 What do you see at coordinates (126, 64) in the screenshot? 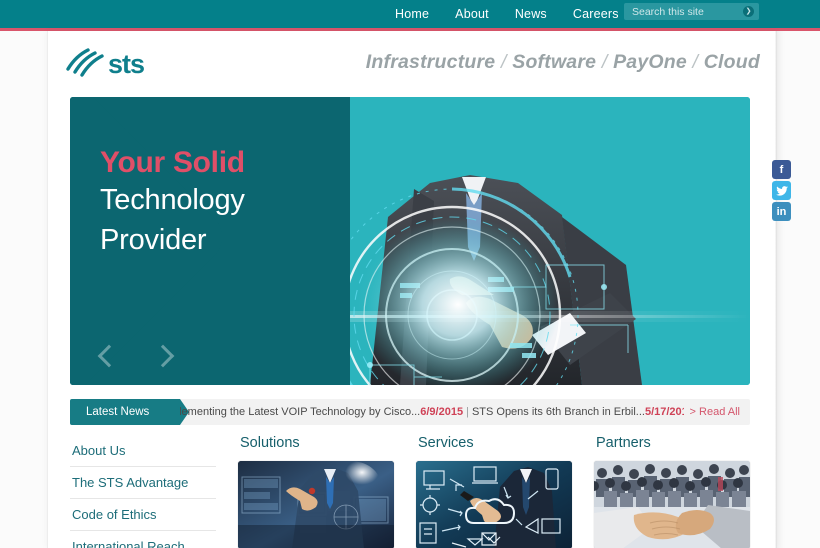
I see `svg-text: sts` at bounding box center [126, 64].